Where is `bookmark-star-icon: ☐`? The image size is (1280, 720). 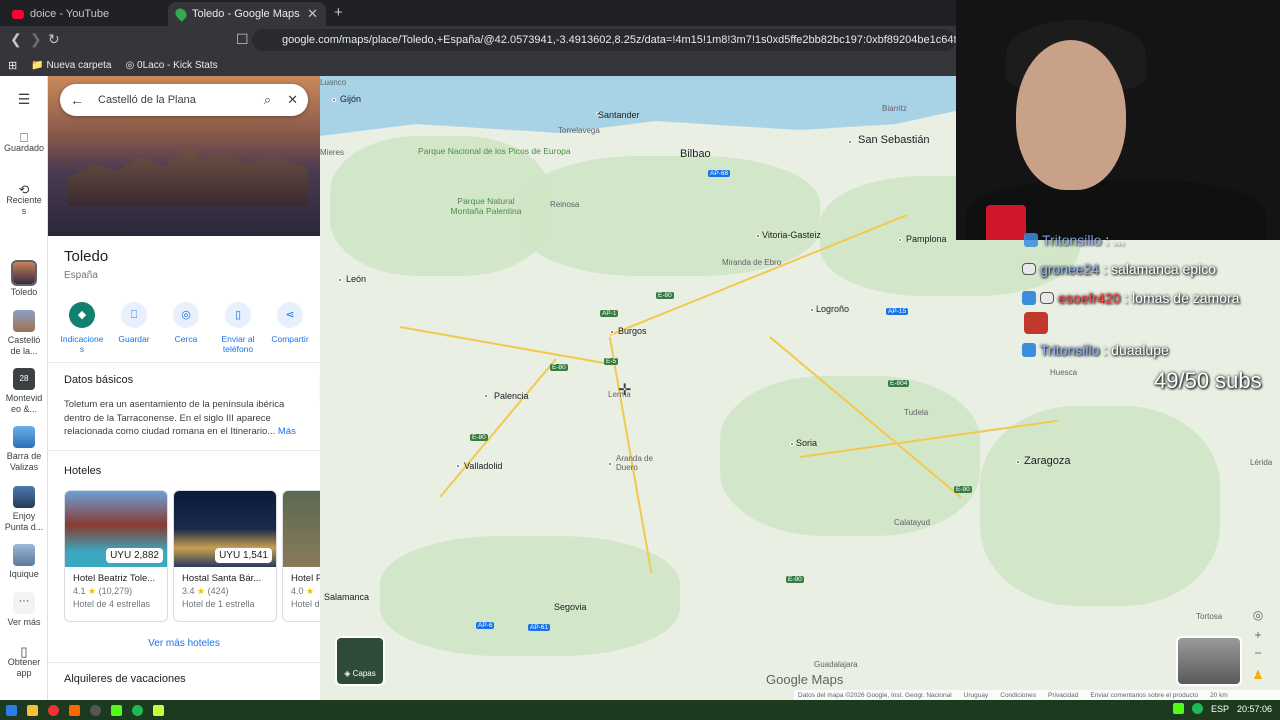 bookmark-star-icon: ☐ is located at coordinates (242, 39).